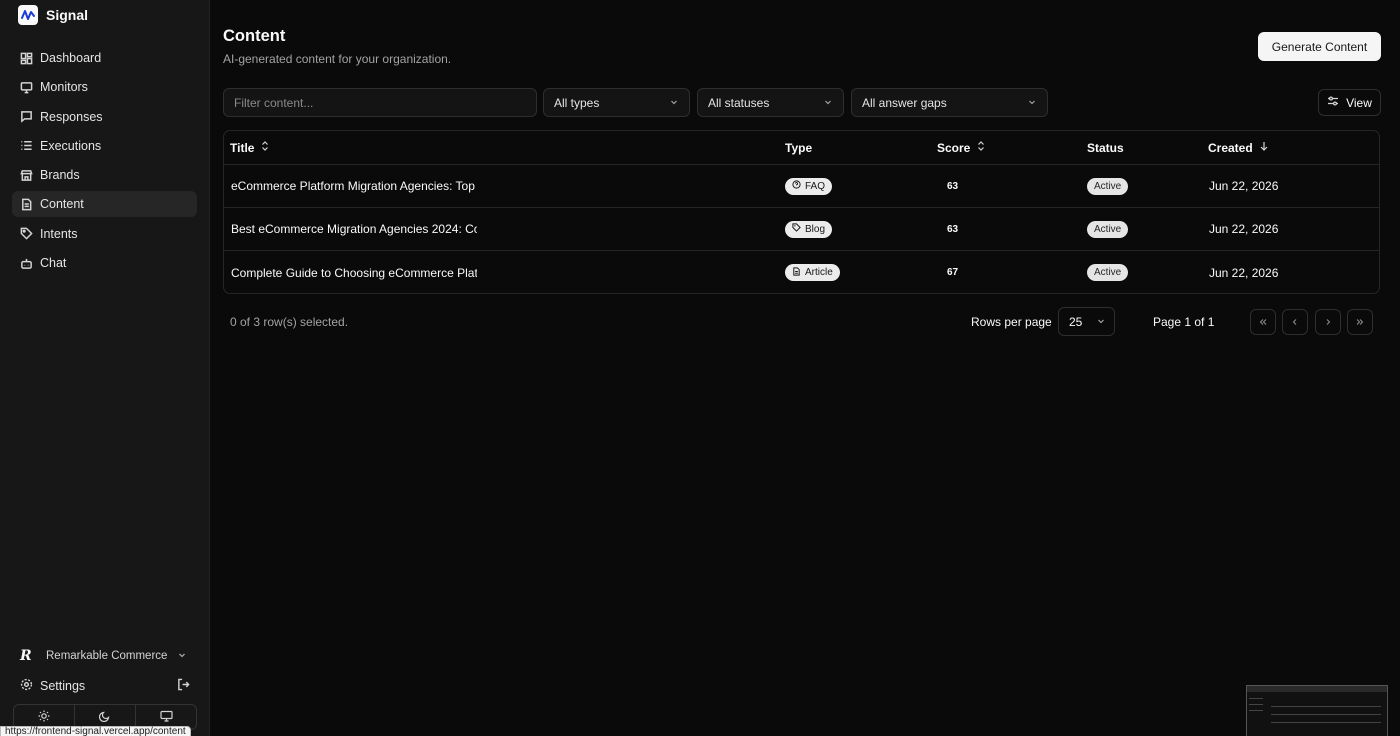  I want to click on column-score-label: Score, so click(954, 147).